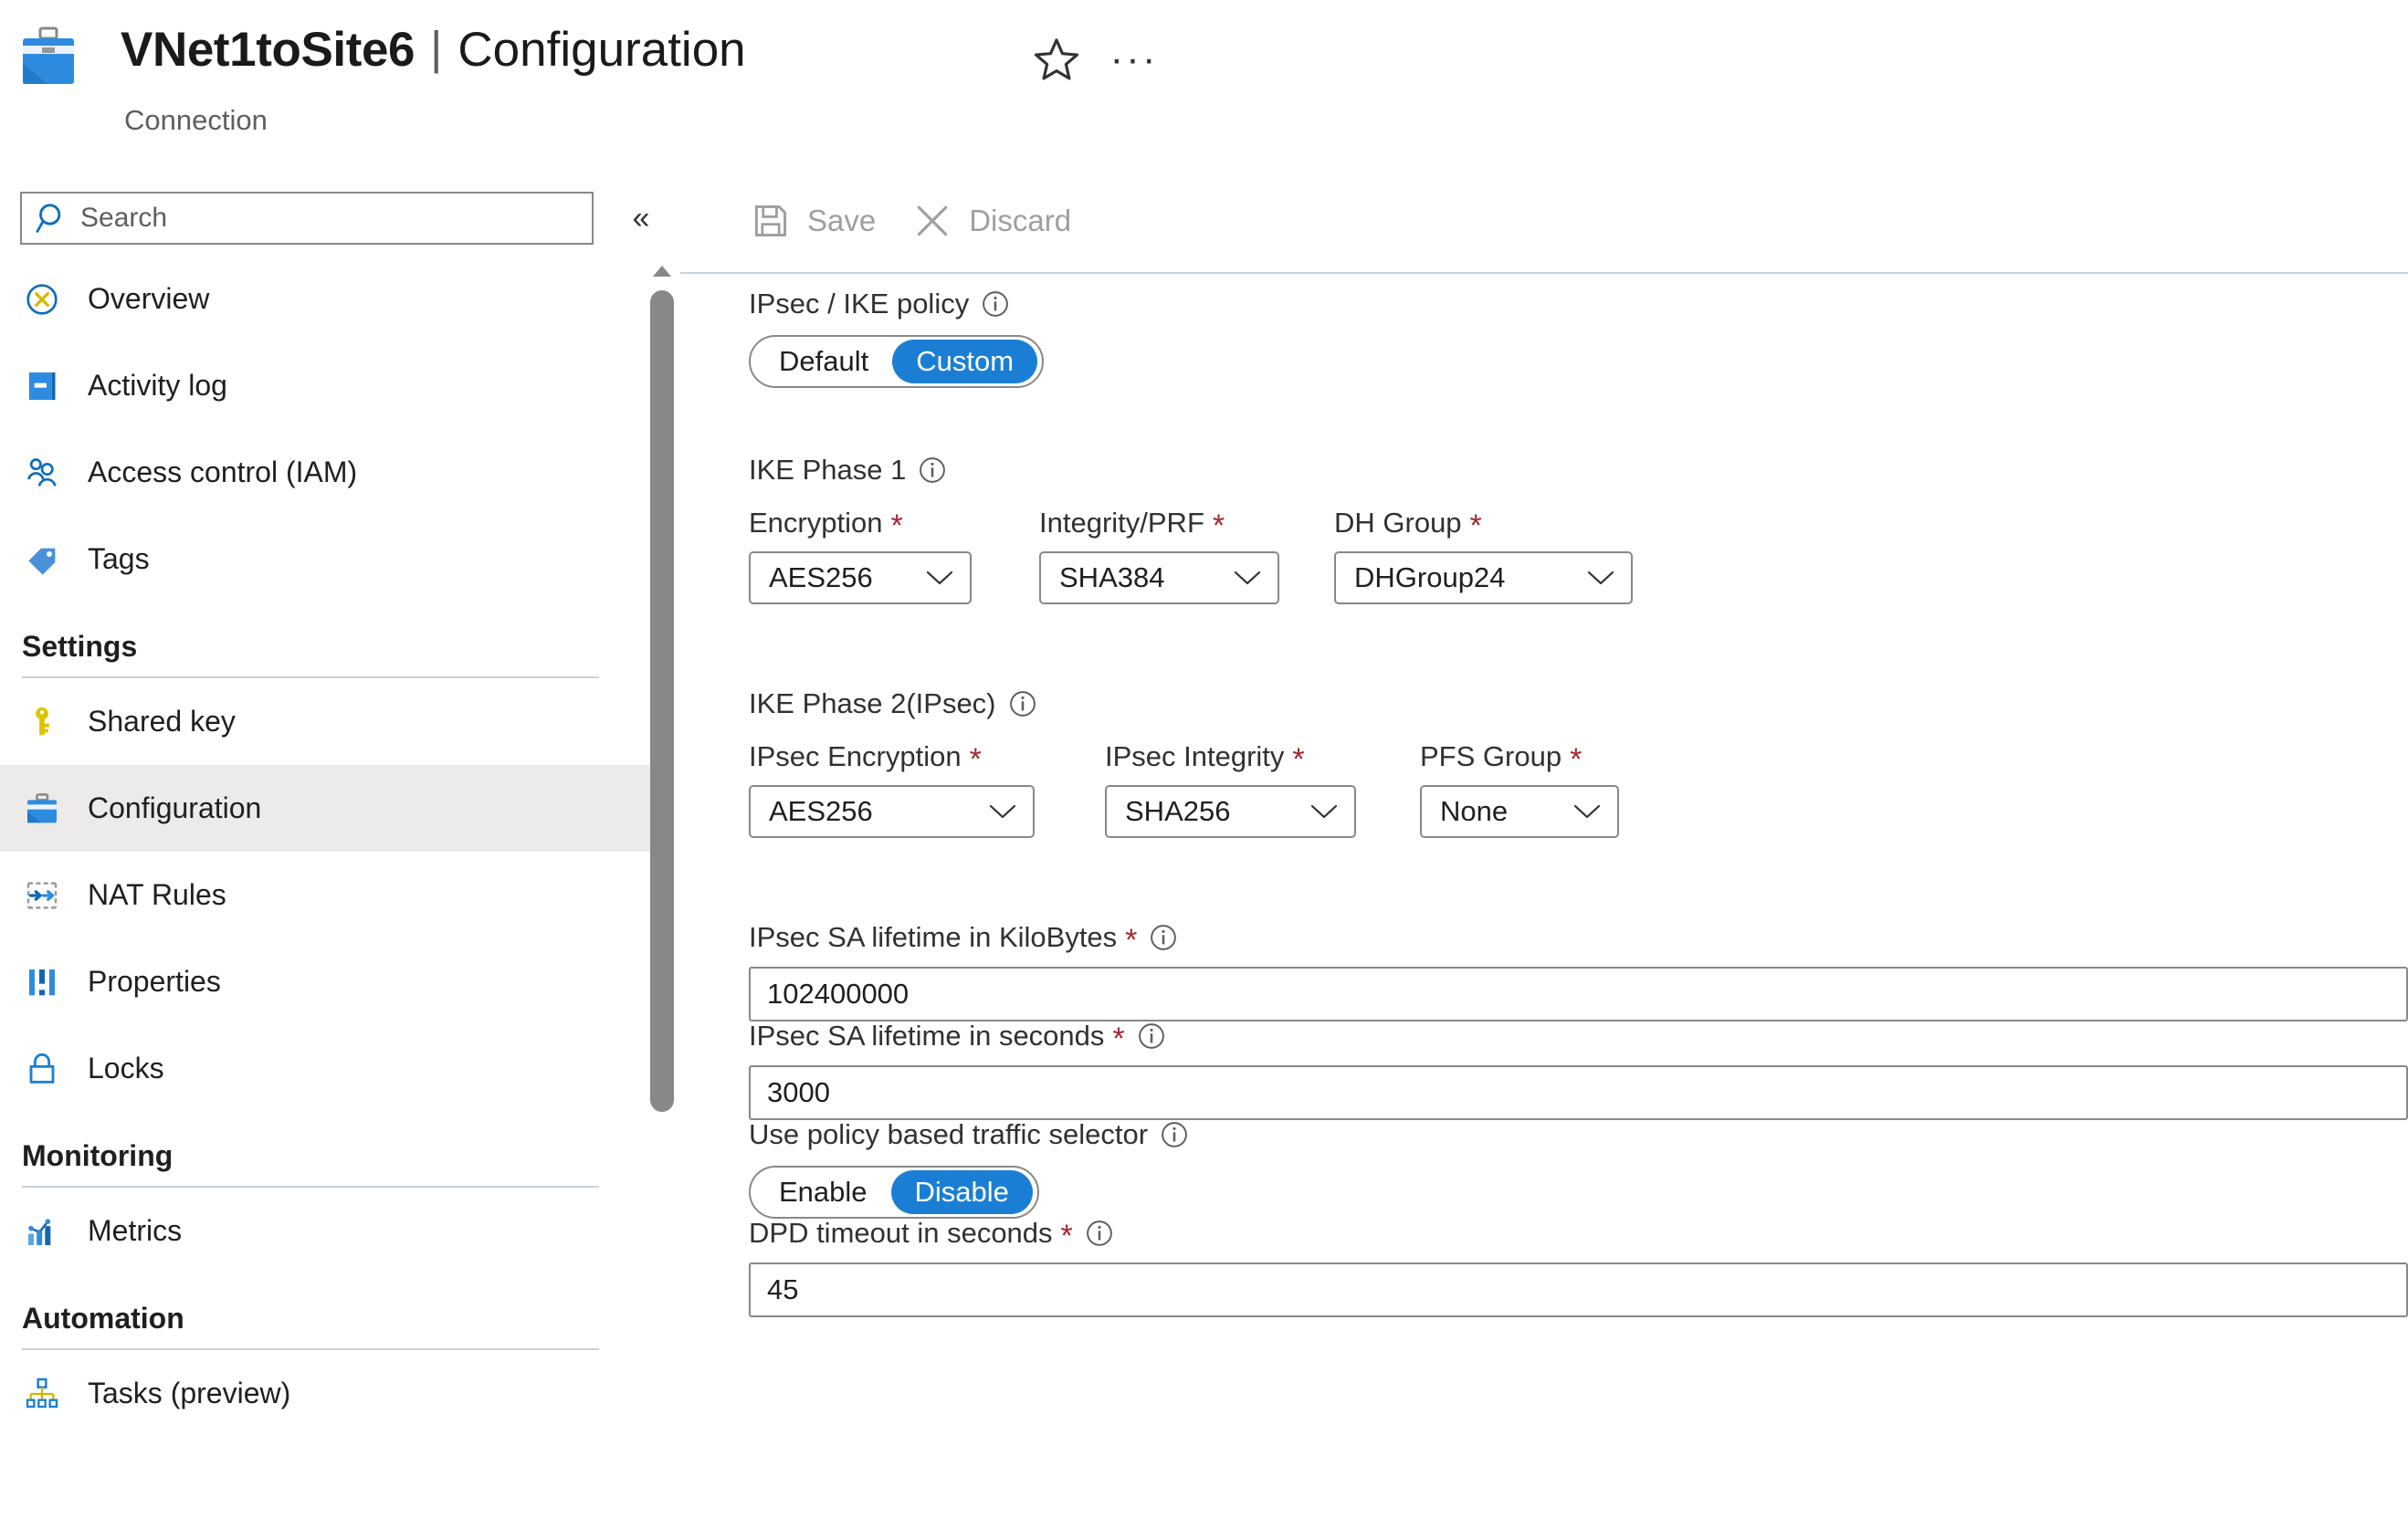  I want to click on content-scrollbar, so click(662, 694).